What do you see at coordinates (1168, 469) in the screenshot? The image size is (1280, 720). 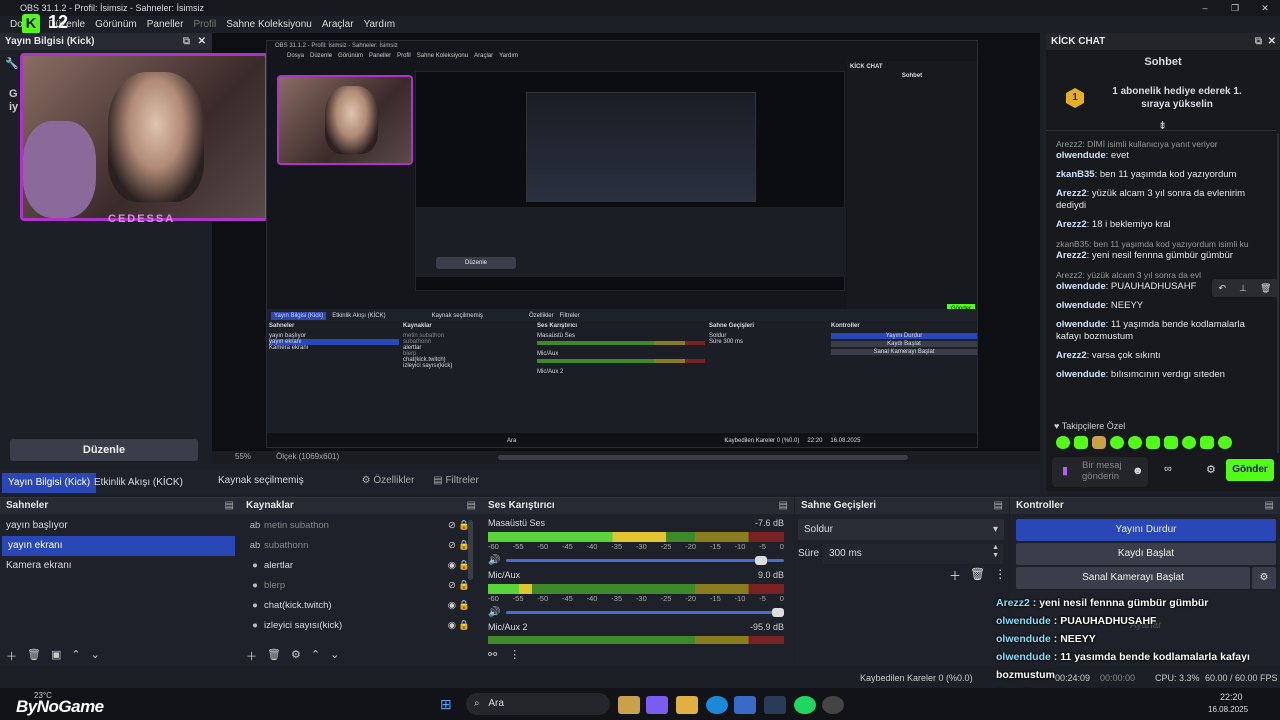 I see `users-icon: ∞` at bounding box center [1168, 469].